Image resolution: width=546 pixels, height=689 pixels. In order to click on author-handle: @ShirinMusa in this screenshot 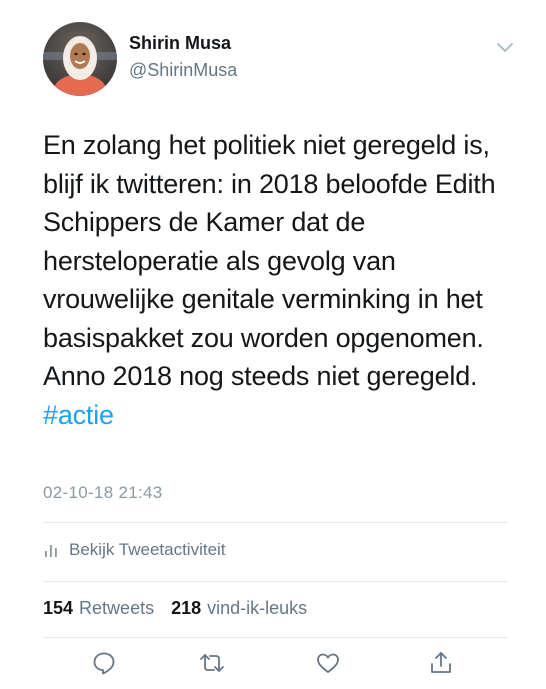, I will do `click(183, 70)`.